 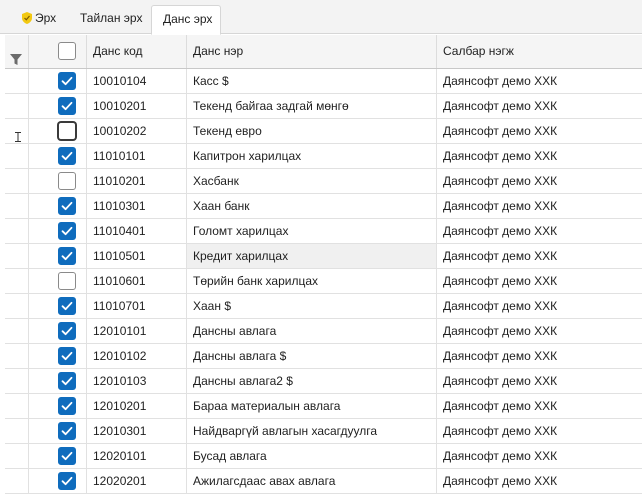 What do you see at coordinates (137, 356) in the screenshot?
I see `cell-account-code: 12010102` at bounding box center [137, 356].